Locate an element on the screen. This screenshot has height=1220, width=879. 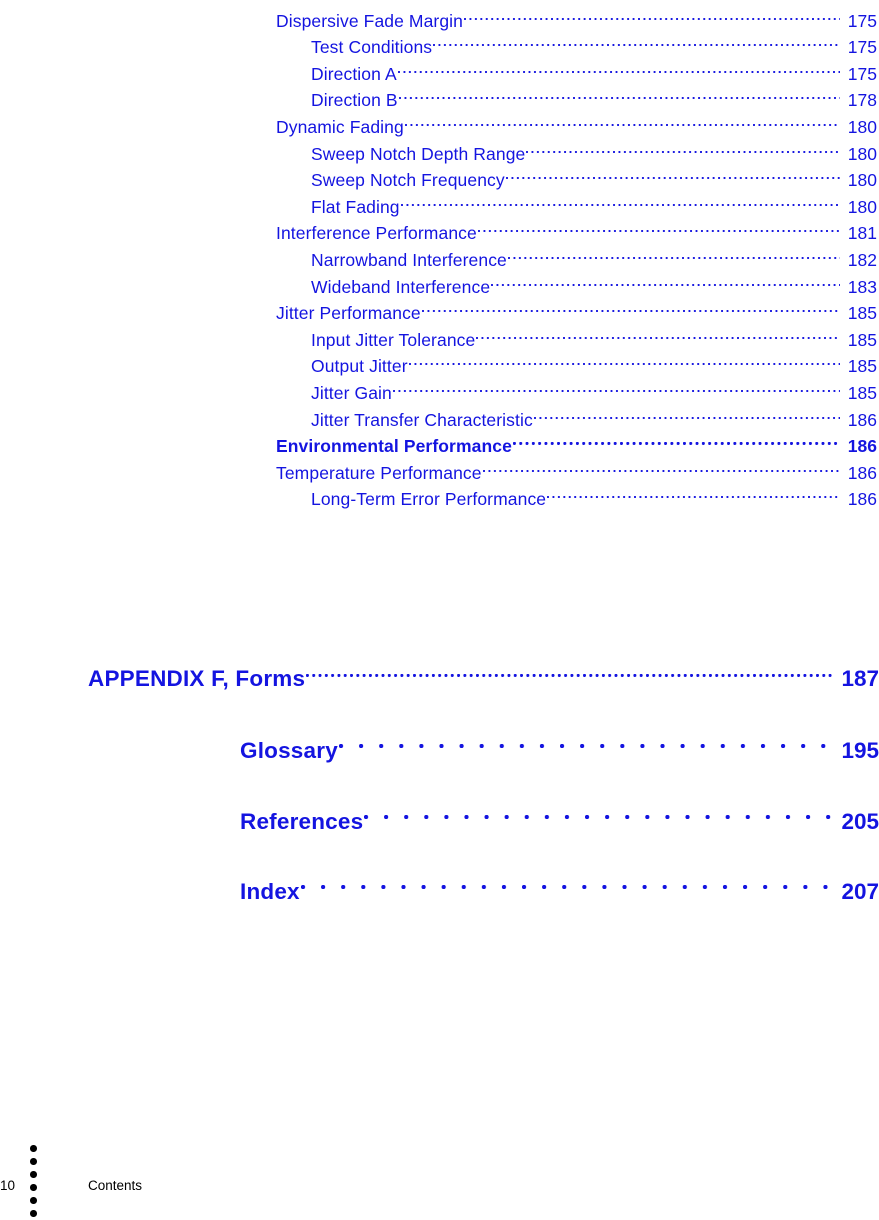
toc-entry-glossary: Glossary 195 is located at coordinates (559, 746).